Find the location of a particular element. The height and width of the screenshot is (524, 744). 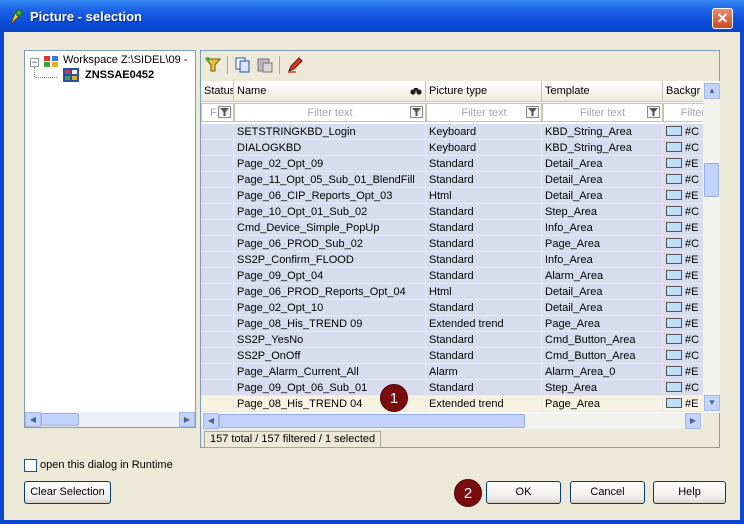

grid-vscroll-thumb is located at coordinates (711, 180).